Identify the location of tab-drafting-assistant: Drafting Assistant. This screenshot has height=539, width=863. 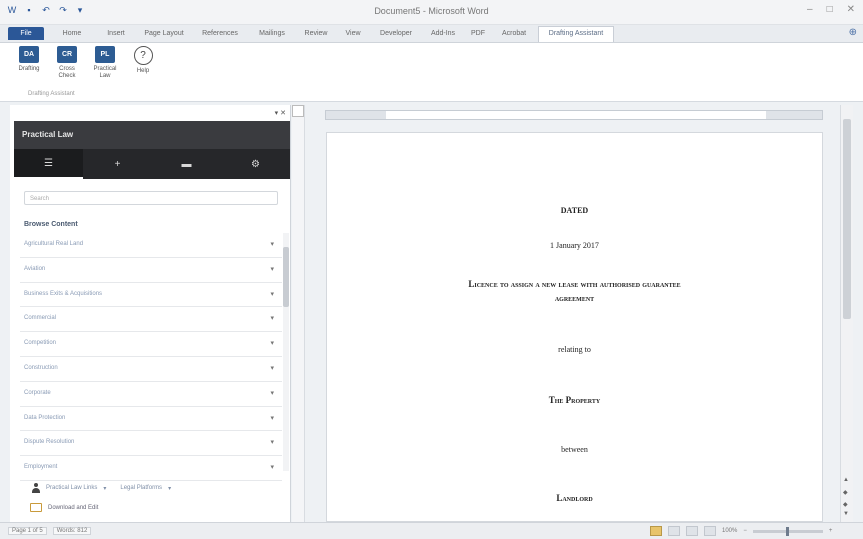
(576, 34).